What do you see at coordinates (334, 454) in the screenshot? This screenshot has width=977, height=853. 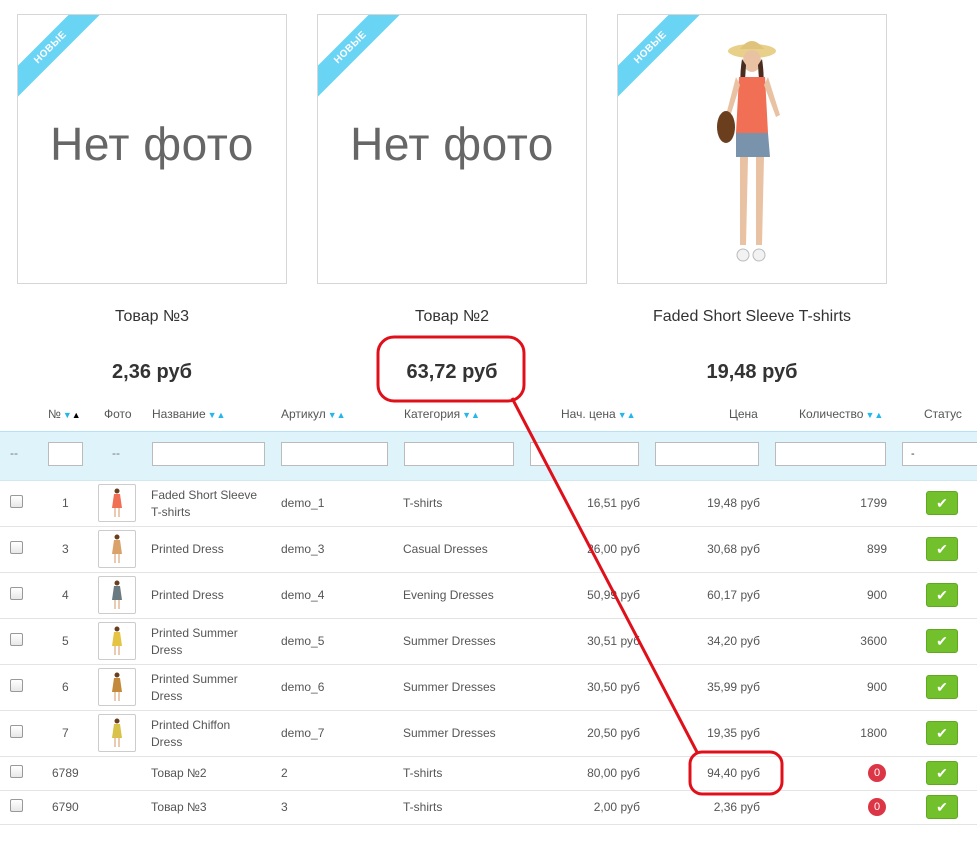 I see `filter-sku-input` at bounding box center [334, 454].